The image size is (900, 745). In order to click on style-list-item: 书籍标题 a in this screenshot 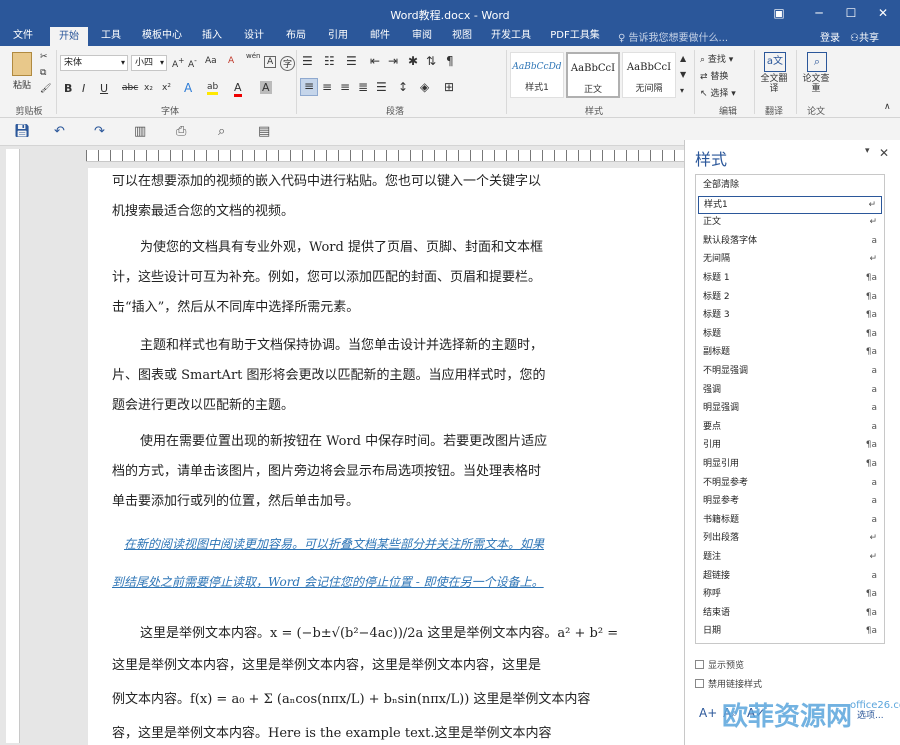, I will do `click(790, 521)`.